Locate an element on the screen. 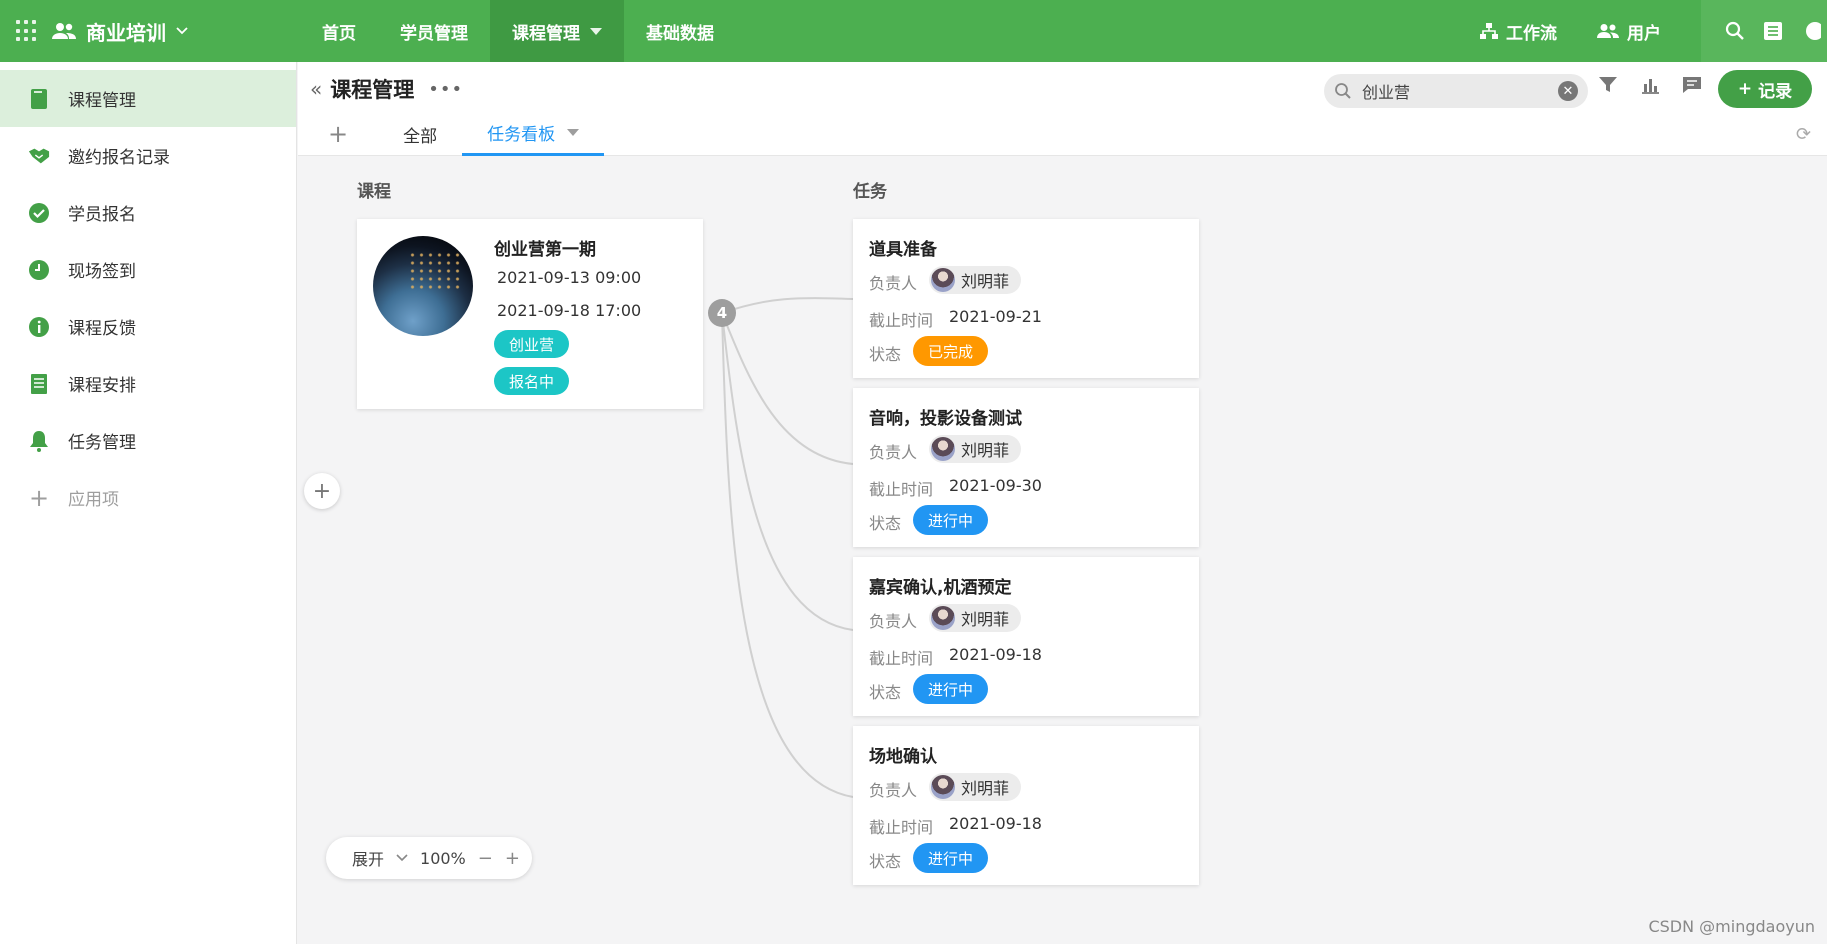 The height and width of the screenshot is (944, 1827). zoom-level: 100% is located at coordinates (443, 858).